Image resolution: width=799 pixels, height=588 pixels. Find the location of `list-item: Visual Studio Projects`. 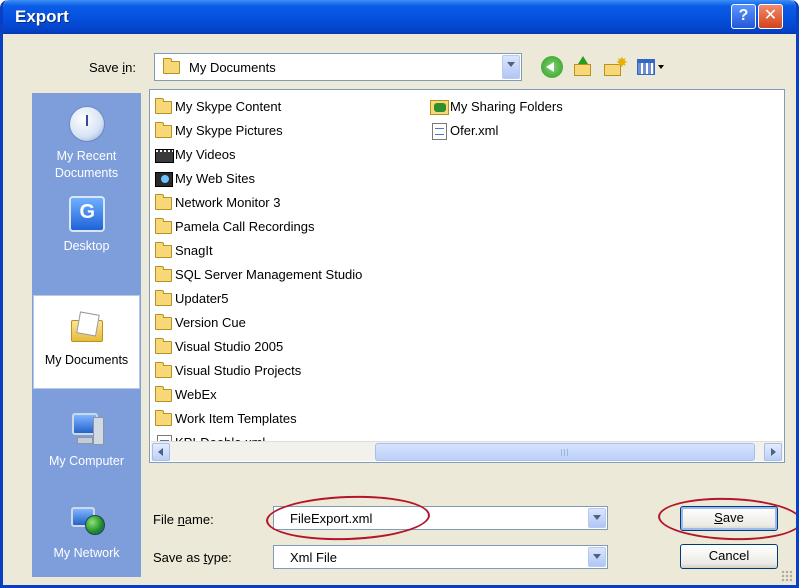

list-item: Visual Studio Projects is located at coordinates (258, 372).